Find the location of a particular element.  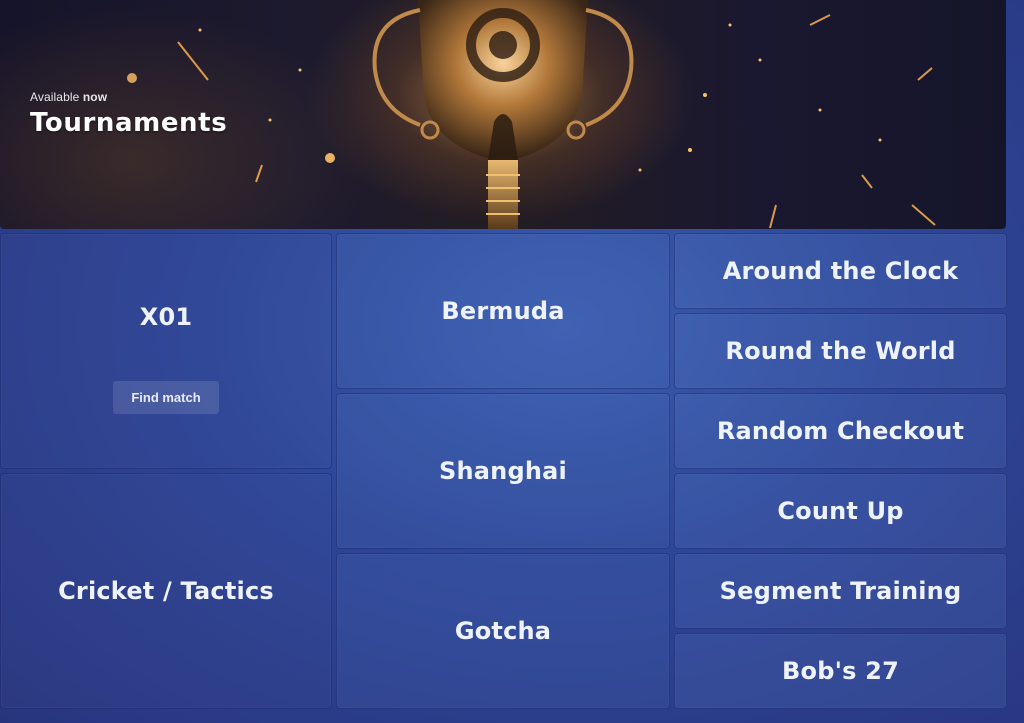

game-label-cricket: Cricket / Tactics is located at coordinates (166, 591).